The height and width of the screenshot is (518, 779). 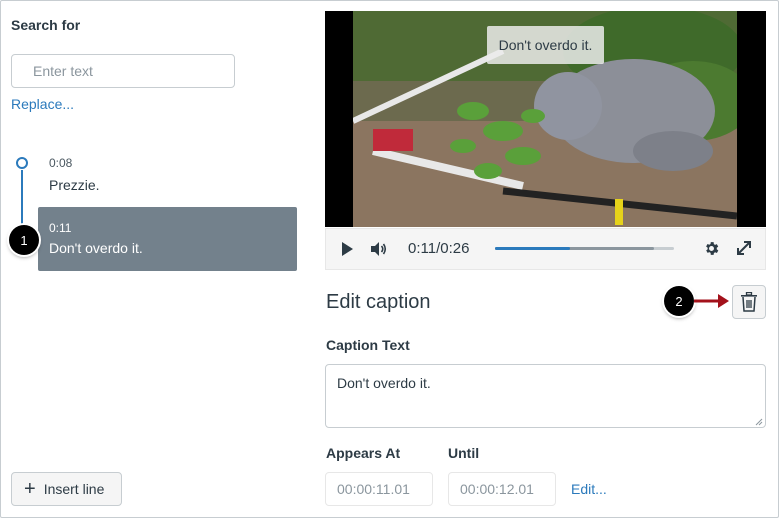 I want to click on resize-grip-icon, so click(x=759, y=422).